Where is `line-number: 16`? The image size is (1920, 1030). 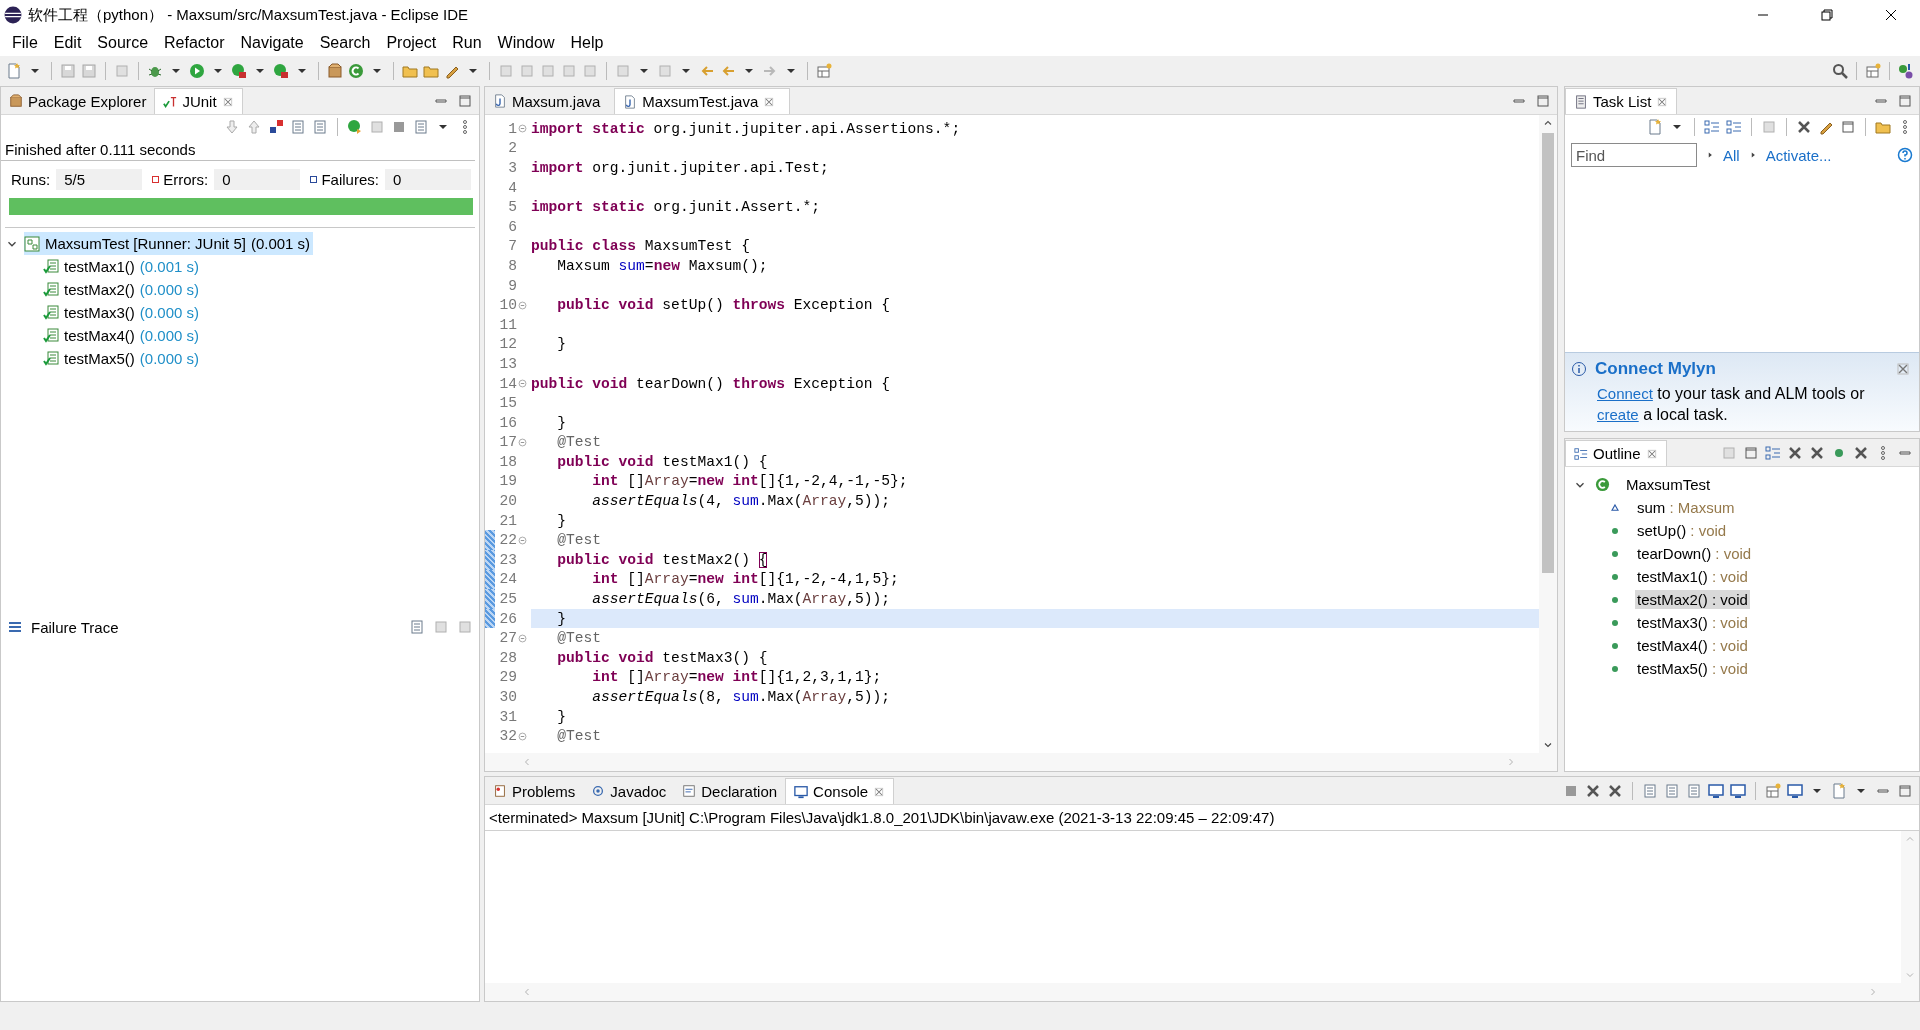 line-number: 16 is located at coordinates (507, 422).